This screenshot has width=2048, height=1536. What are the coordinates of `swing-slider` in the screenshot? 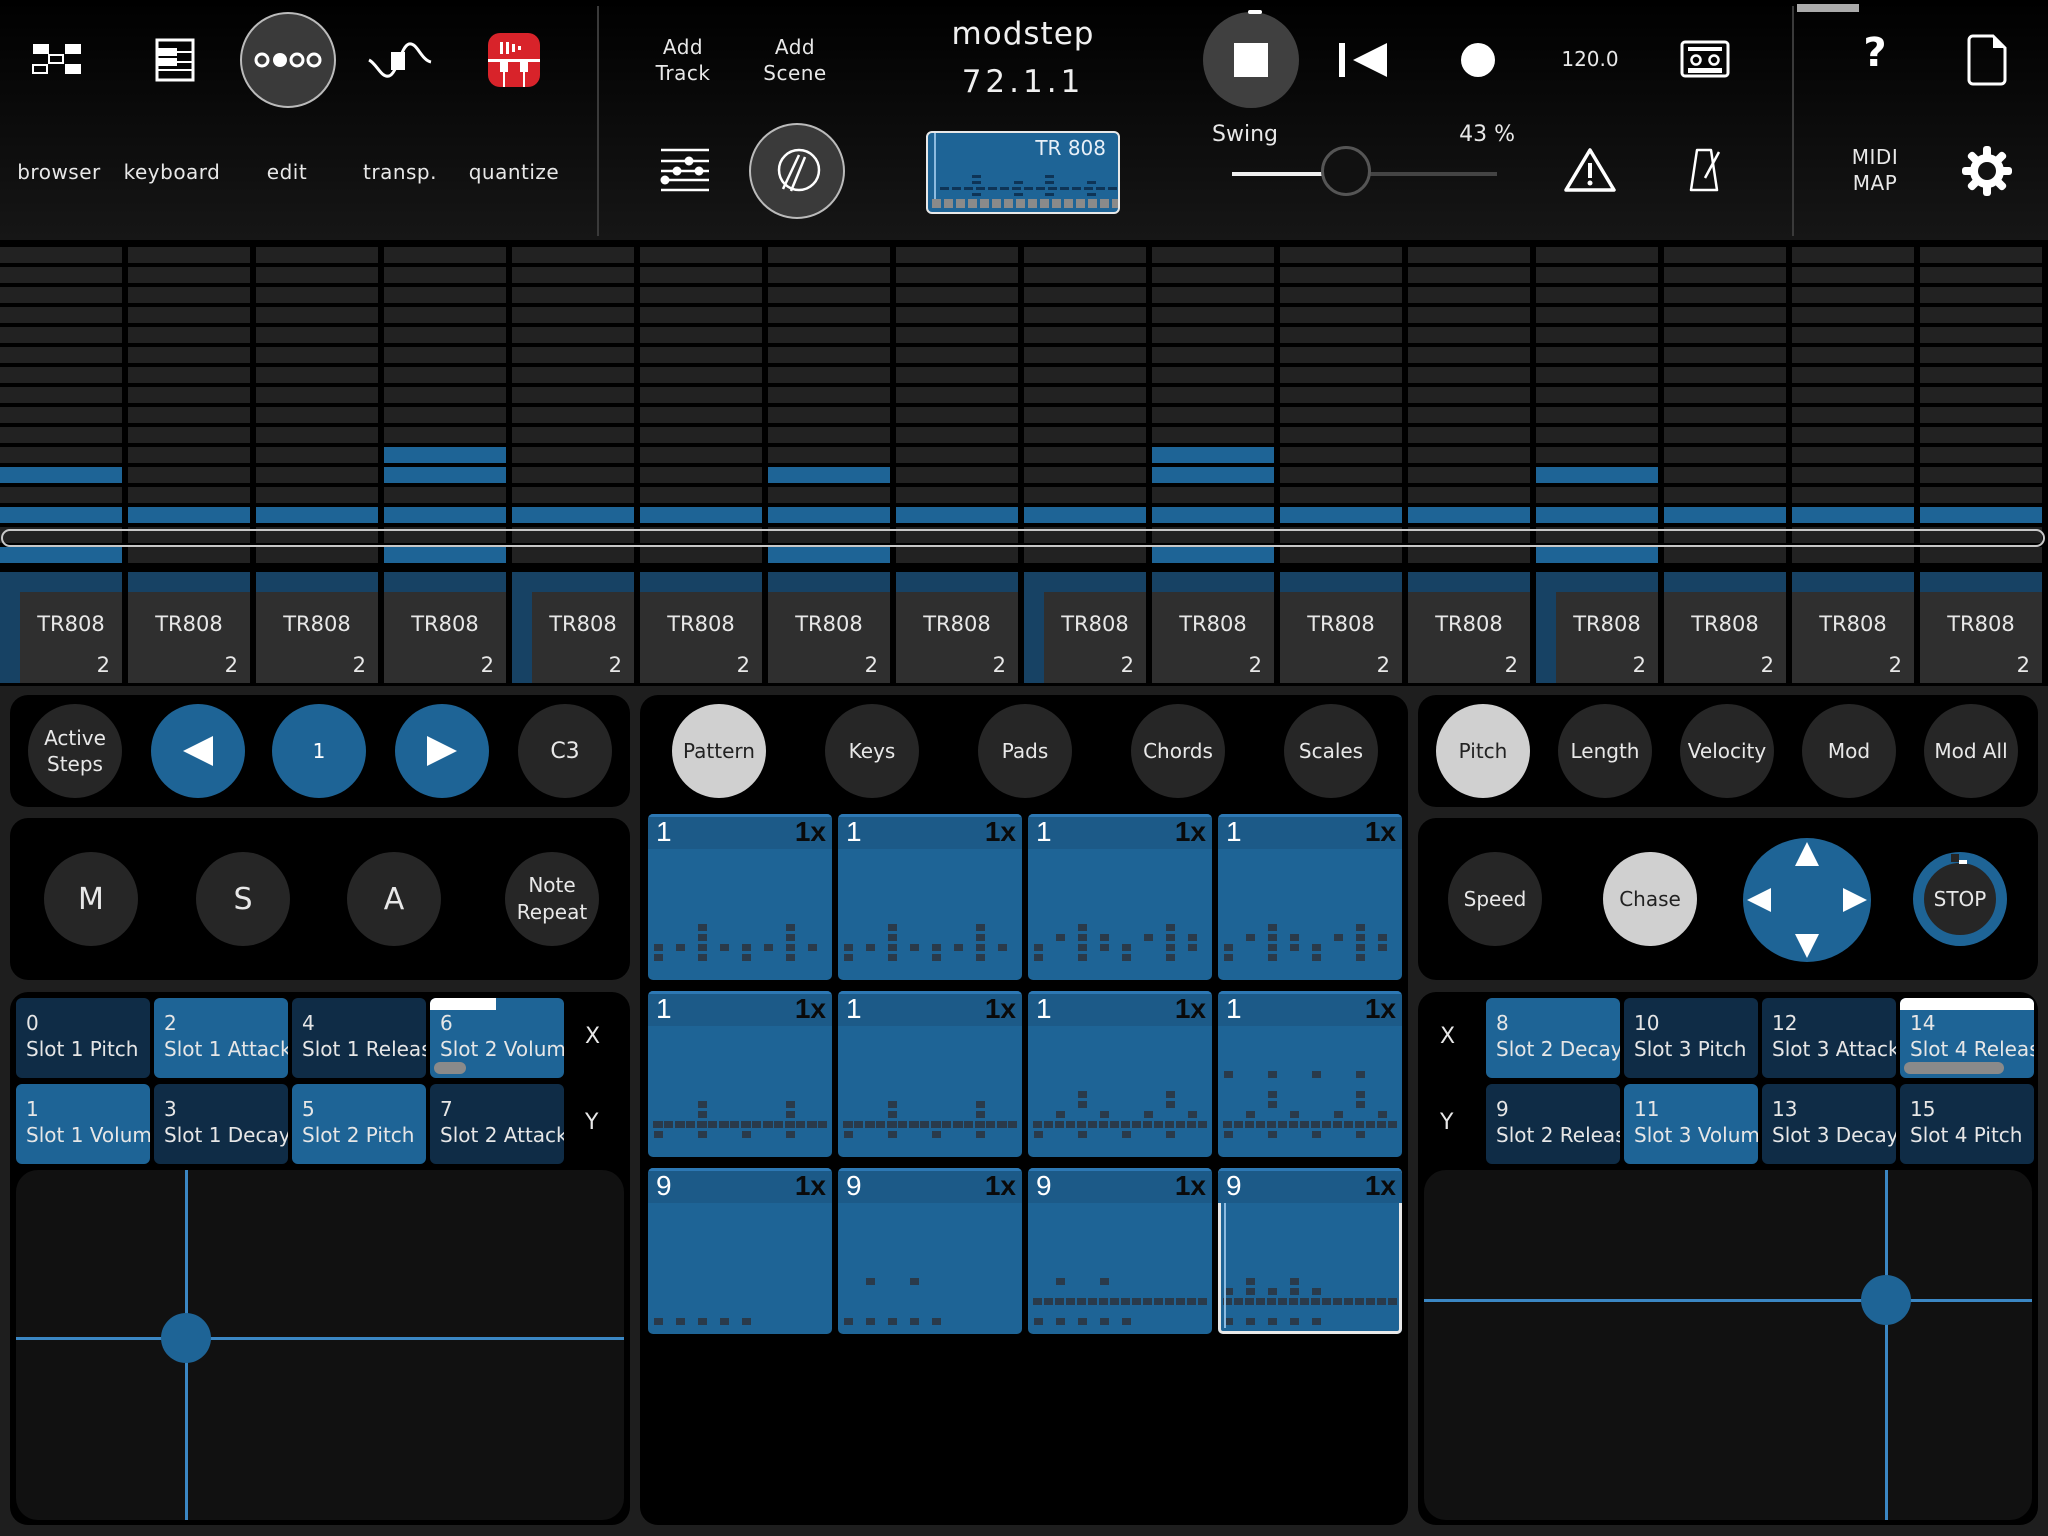 It's located at (1364, 171).